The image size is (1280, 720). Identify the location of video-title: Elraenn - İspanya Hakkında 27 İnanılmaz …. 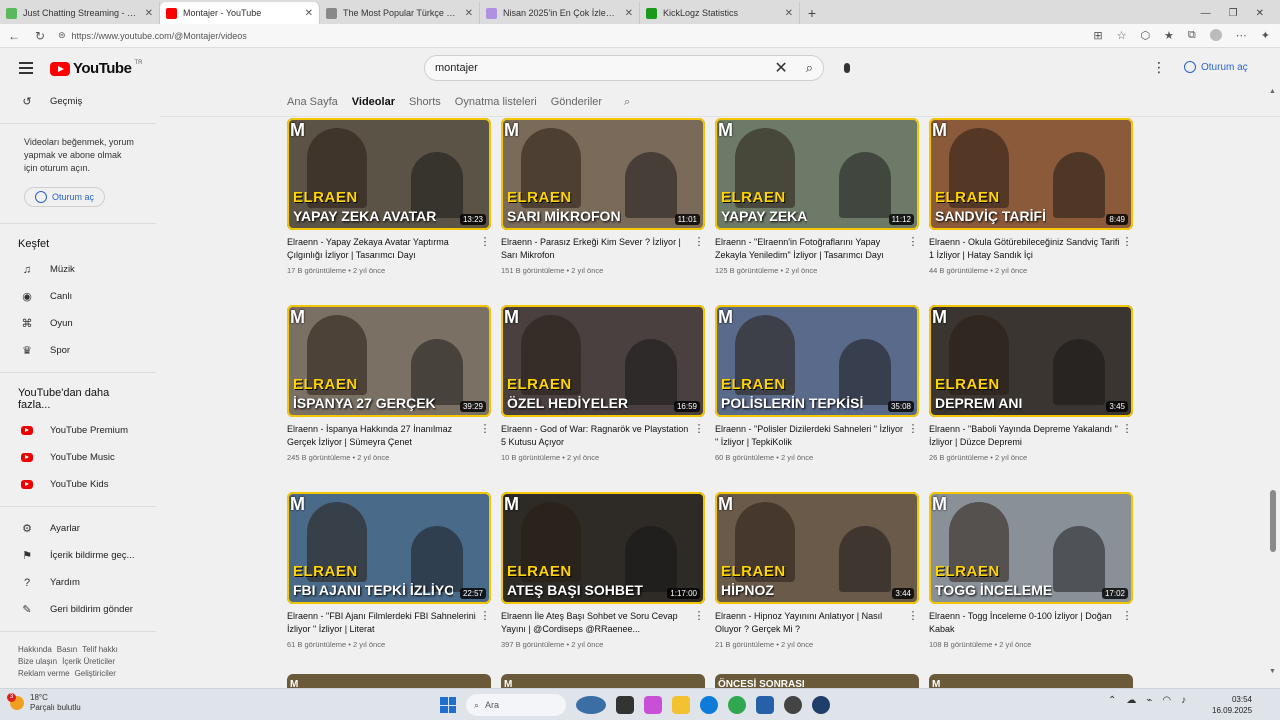
(383, 436).